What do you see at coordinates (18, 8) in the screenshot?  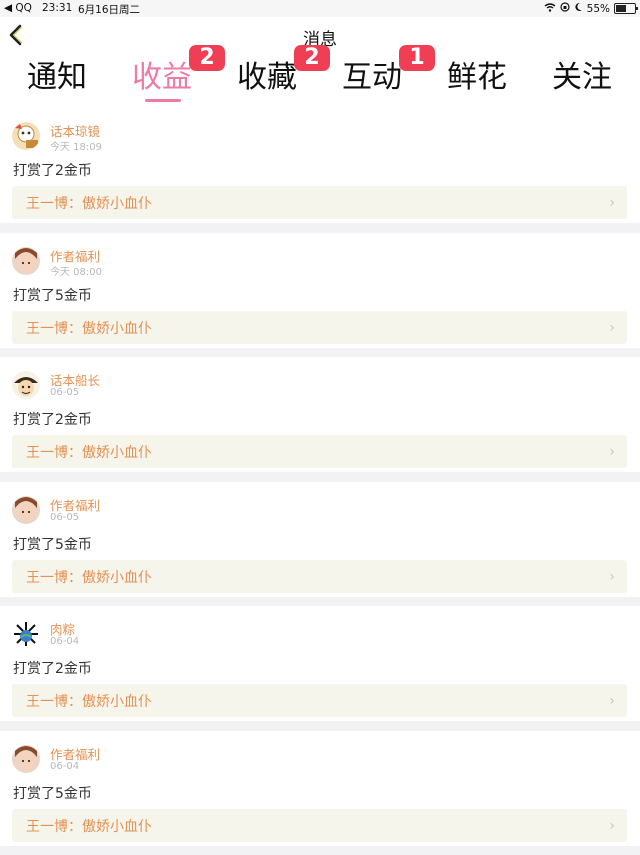 I see `back-to-app-link: ◀ QQ` at bounding box center [18, 8].